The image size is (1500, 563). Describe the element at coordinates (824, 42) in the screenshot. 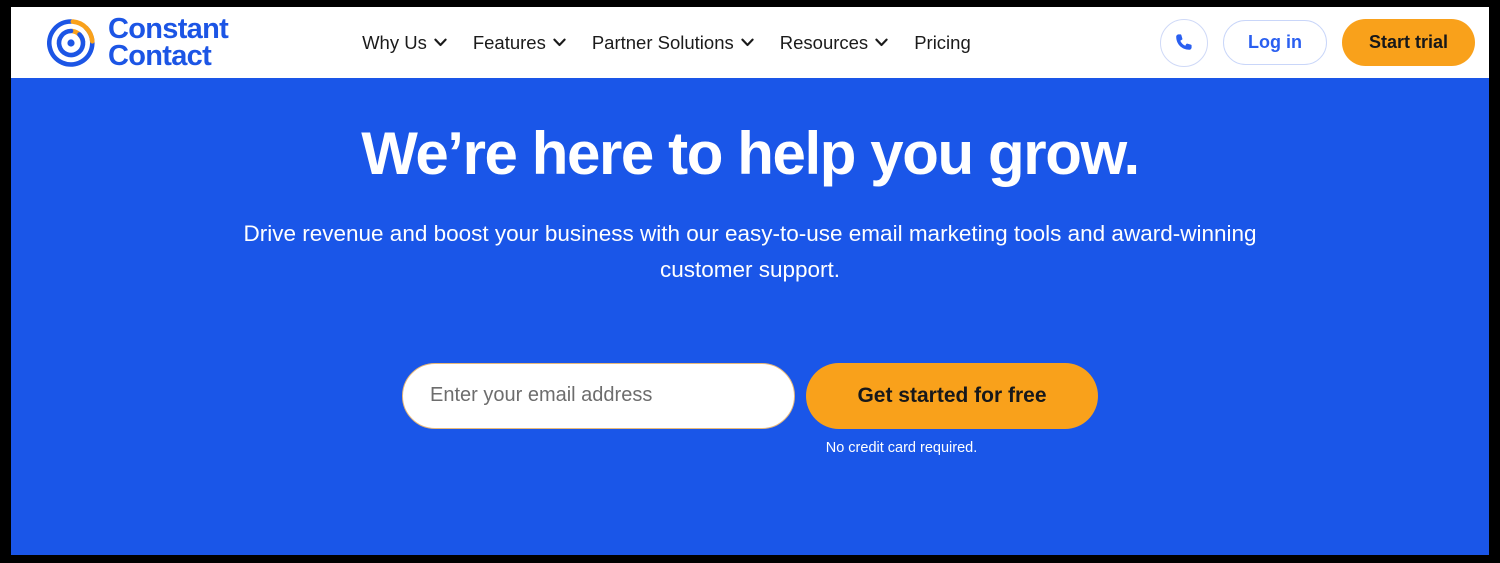

I see `nav-label-resources: Resources` at that location.